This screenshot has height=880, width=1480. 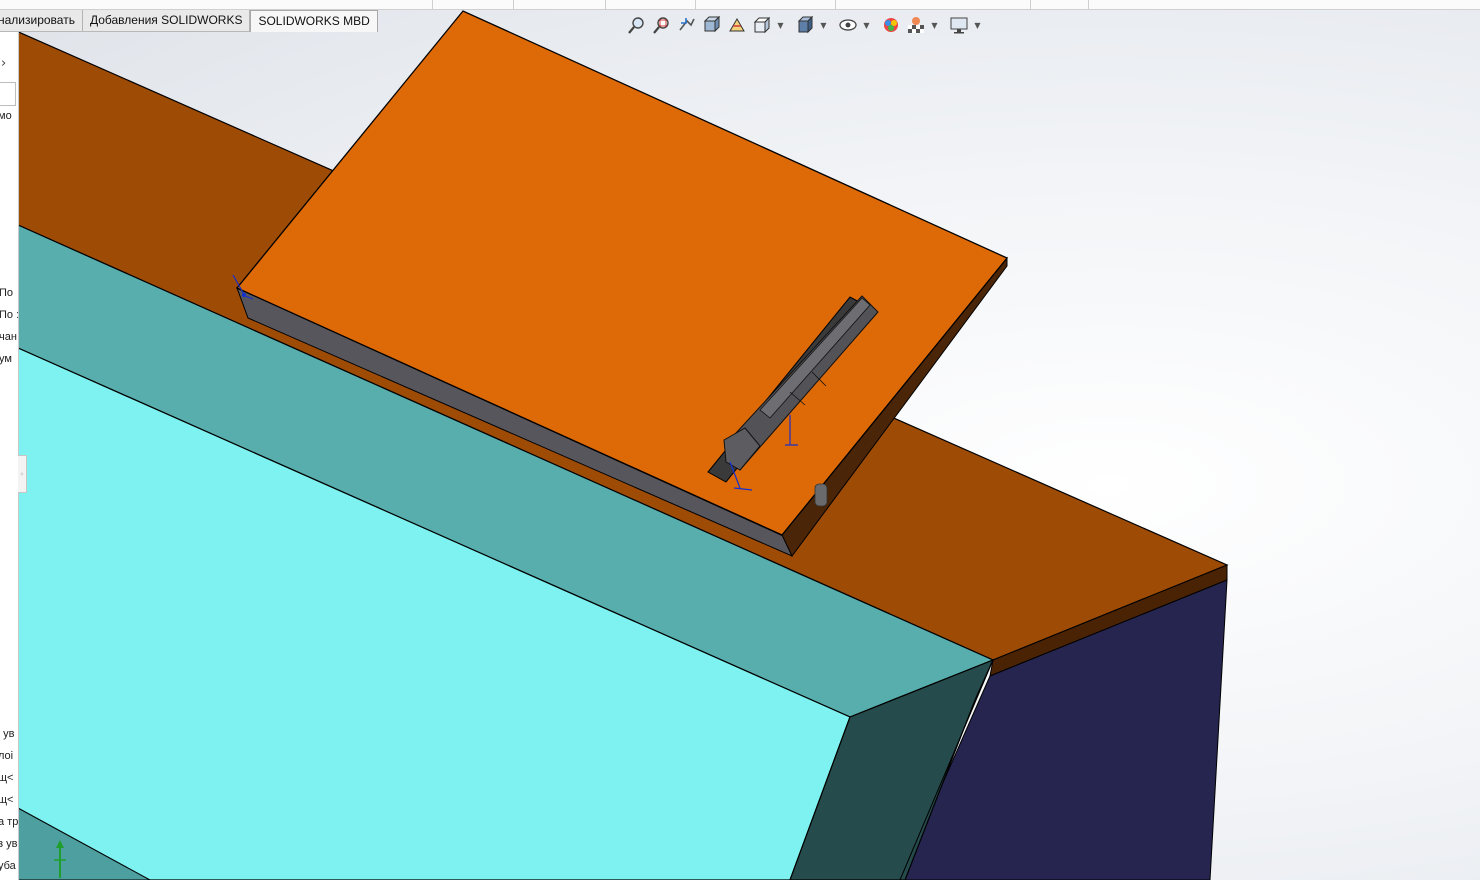 I want to click on tree-item: мо, so click(x=6, y=116).